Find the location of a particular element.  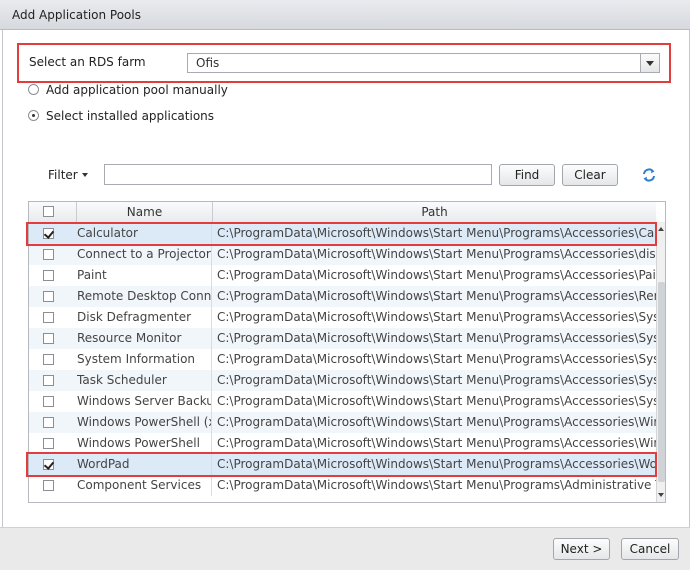

column-header-name: Name is located at coordinates (145, 212).